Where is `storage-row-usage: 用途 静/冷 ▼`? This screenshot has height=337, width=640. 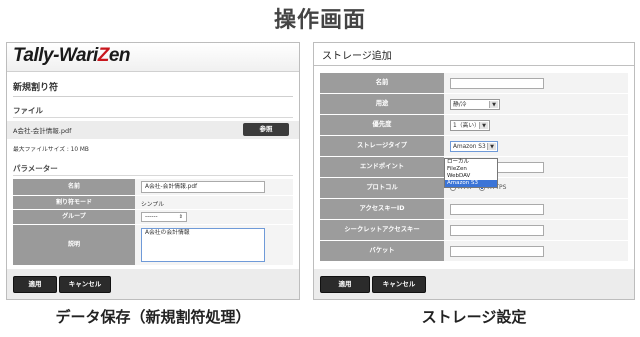 storage-row-usage: 用途 静/冷 ▼ is located at coordinates (474, 104).